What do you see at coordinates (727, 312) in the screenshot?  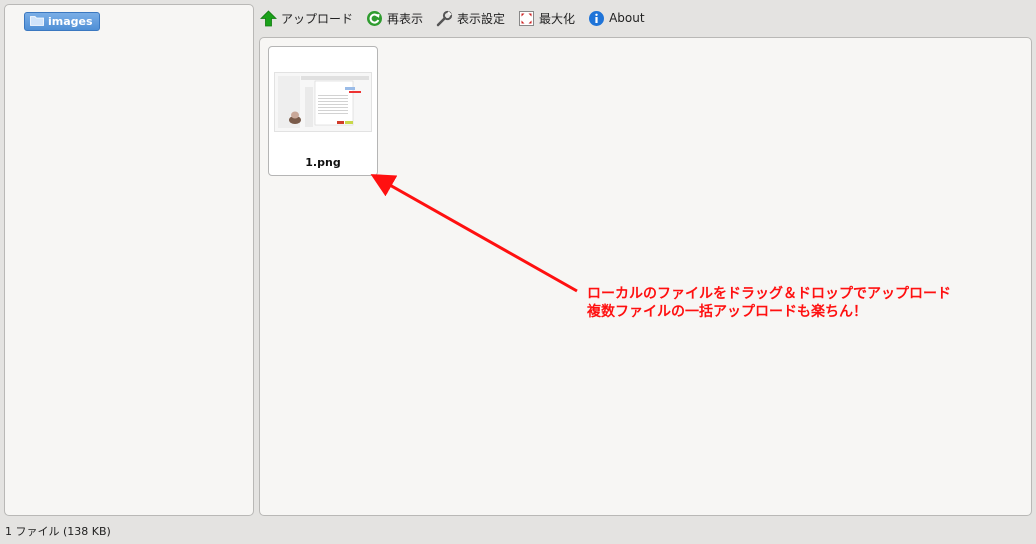 I see `annotation-line-2: 複数ファイルの一括アップロードも楽ちん！` at bounding box center [727, 312].